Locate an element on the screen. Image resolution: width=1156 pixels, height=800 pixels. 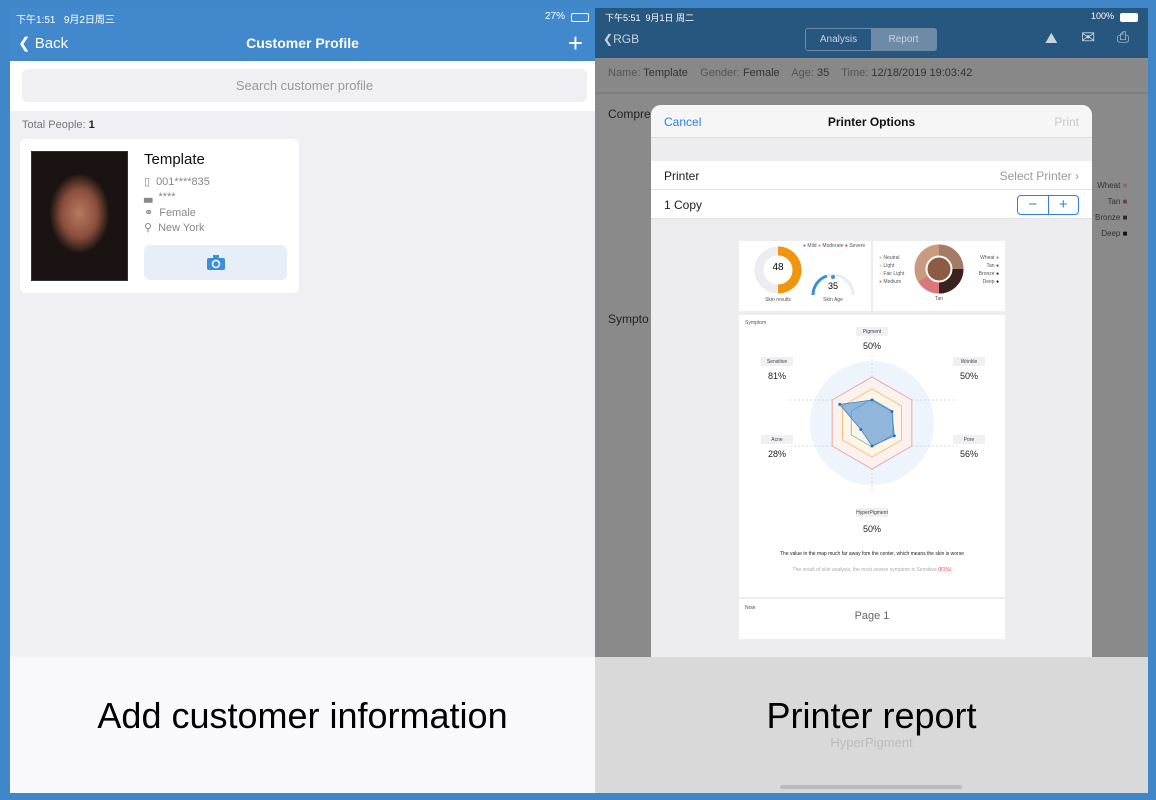
legend-moderate: Moderate is located at coordinates (833, 246).